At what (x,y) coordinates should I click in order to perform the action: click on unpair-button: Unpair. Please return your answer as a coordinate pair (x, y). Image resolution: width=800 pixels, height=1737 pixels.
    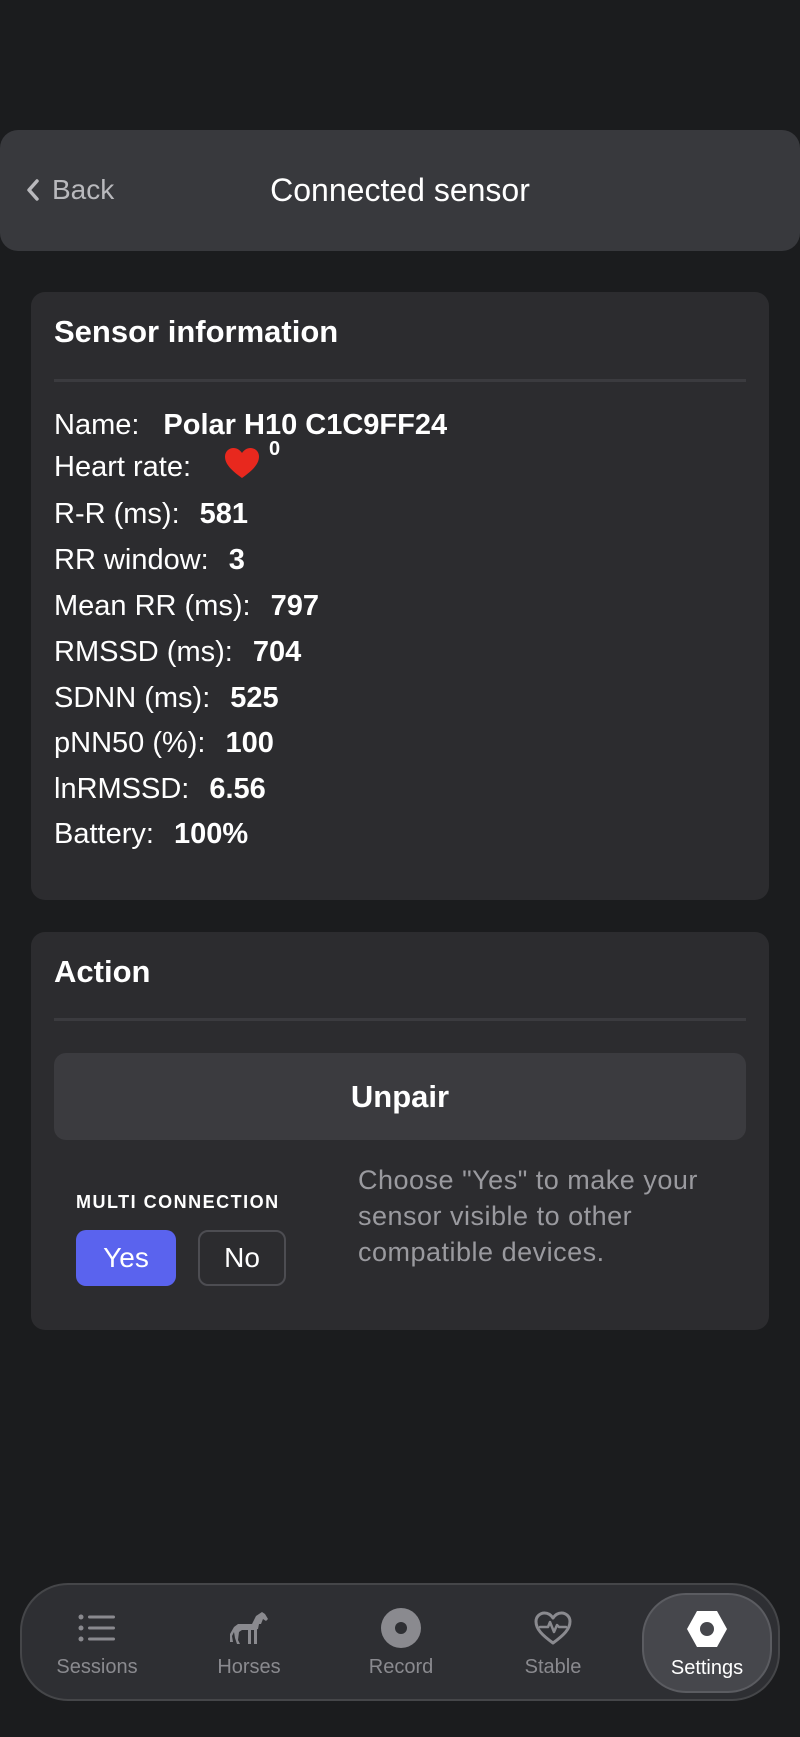
    Looking at the image, I should click on (400, 1096).